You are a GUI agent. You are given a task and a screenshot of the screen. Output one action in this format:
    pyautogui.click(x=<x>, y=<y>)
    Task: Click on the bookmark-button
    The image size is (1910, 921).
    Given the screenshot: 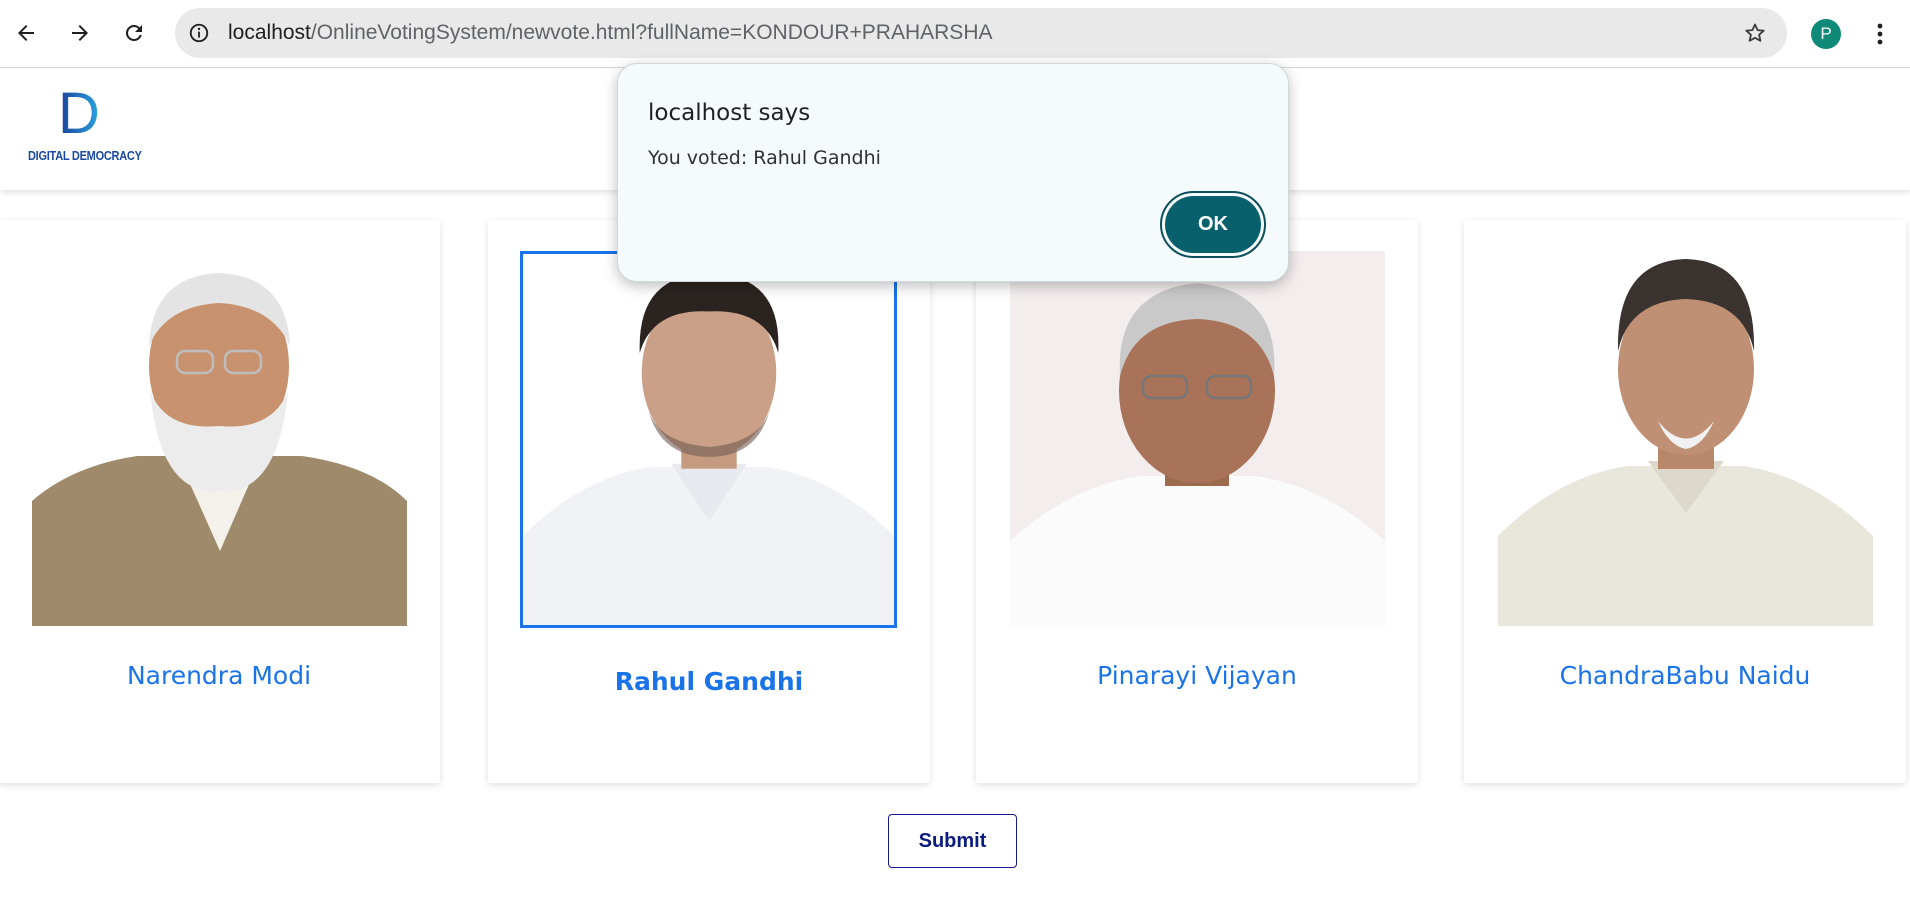 What is the action you would take?
    pyautogui.click(x=1755, y=33)
    